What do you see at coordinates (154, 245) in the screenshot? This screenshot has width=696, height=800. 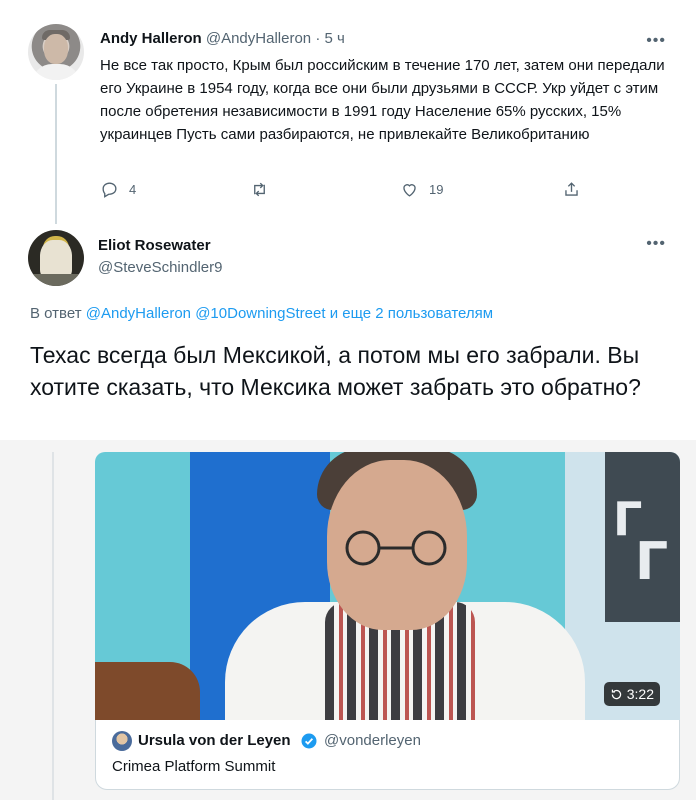 I see `author-name: Eliot Rosewater` at bounding box center [154, 245].